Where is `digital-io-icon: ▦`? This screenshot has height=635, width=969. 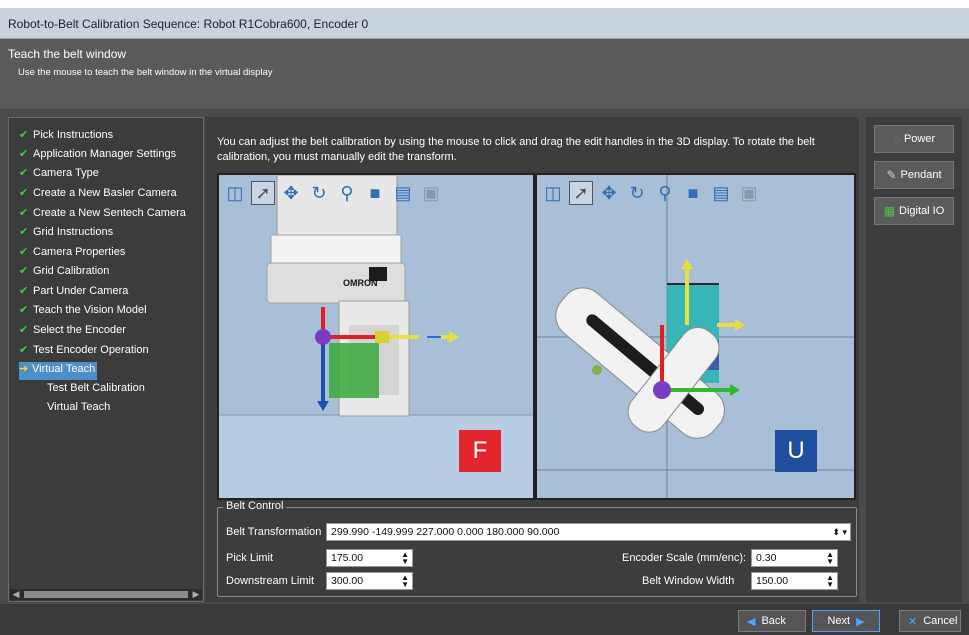
digital-io-icon: ▦ is located at coordinates (889, 211).